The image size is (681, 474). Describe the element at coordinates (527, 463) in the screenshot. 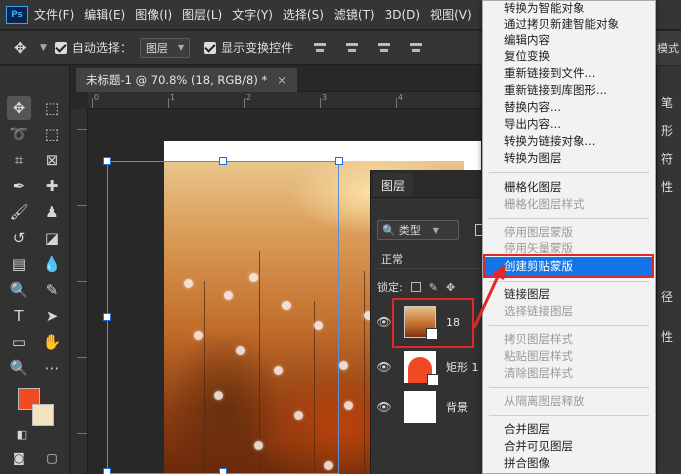

I see `menu-item-flatten-image: 拼合图像` at that location.